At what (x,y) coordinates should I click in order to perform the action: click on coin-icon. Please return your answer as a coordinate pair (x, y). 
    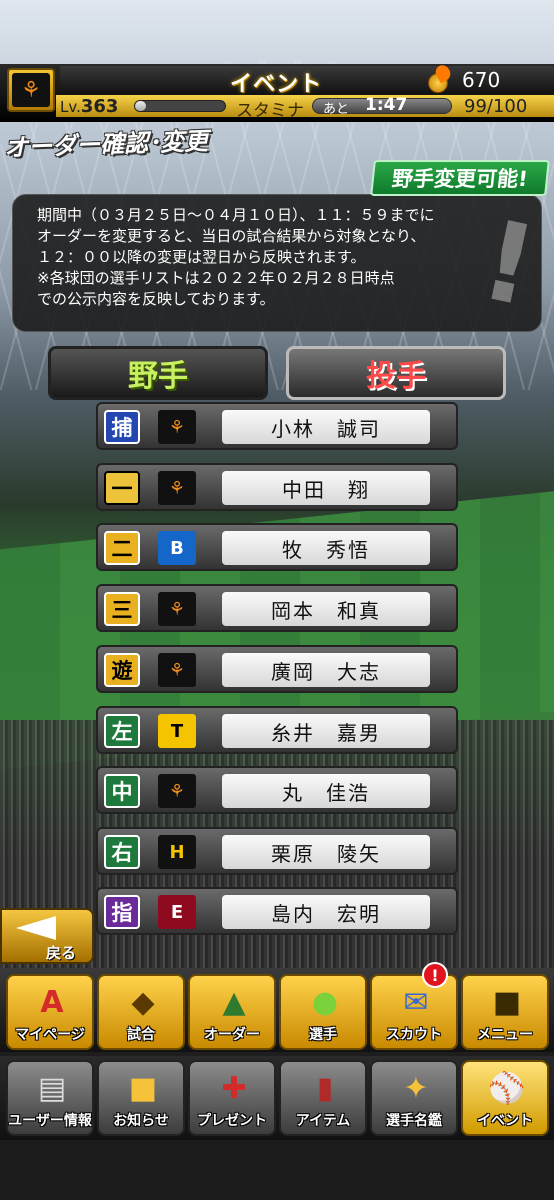
    Looking at the image, I should click on (438, 78).